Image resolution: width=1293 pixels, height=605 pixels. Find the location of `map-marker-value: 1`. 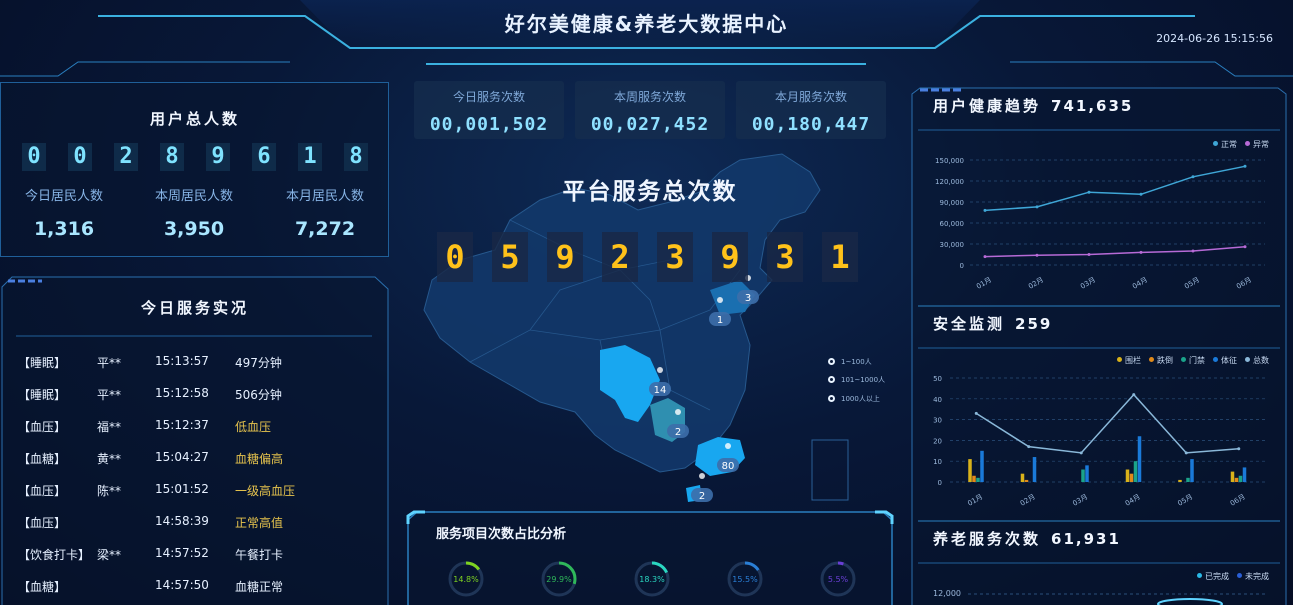

map-marker-value: 1 is located at coordinates (720, 320).